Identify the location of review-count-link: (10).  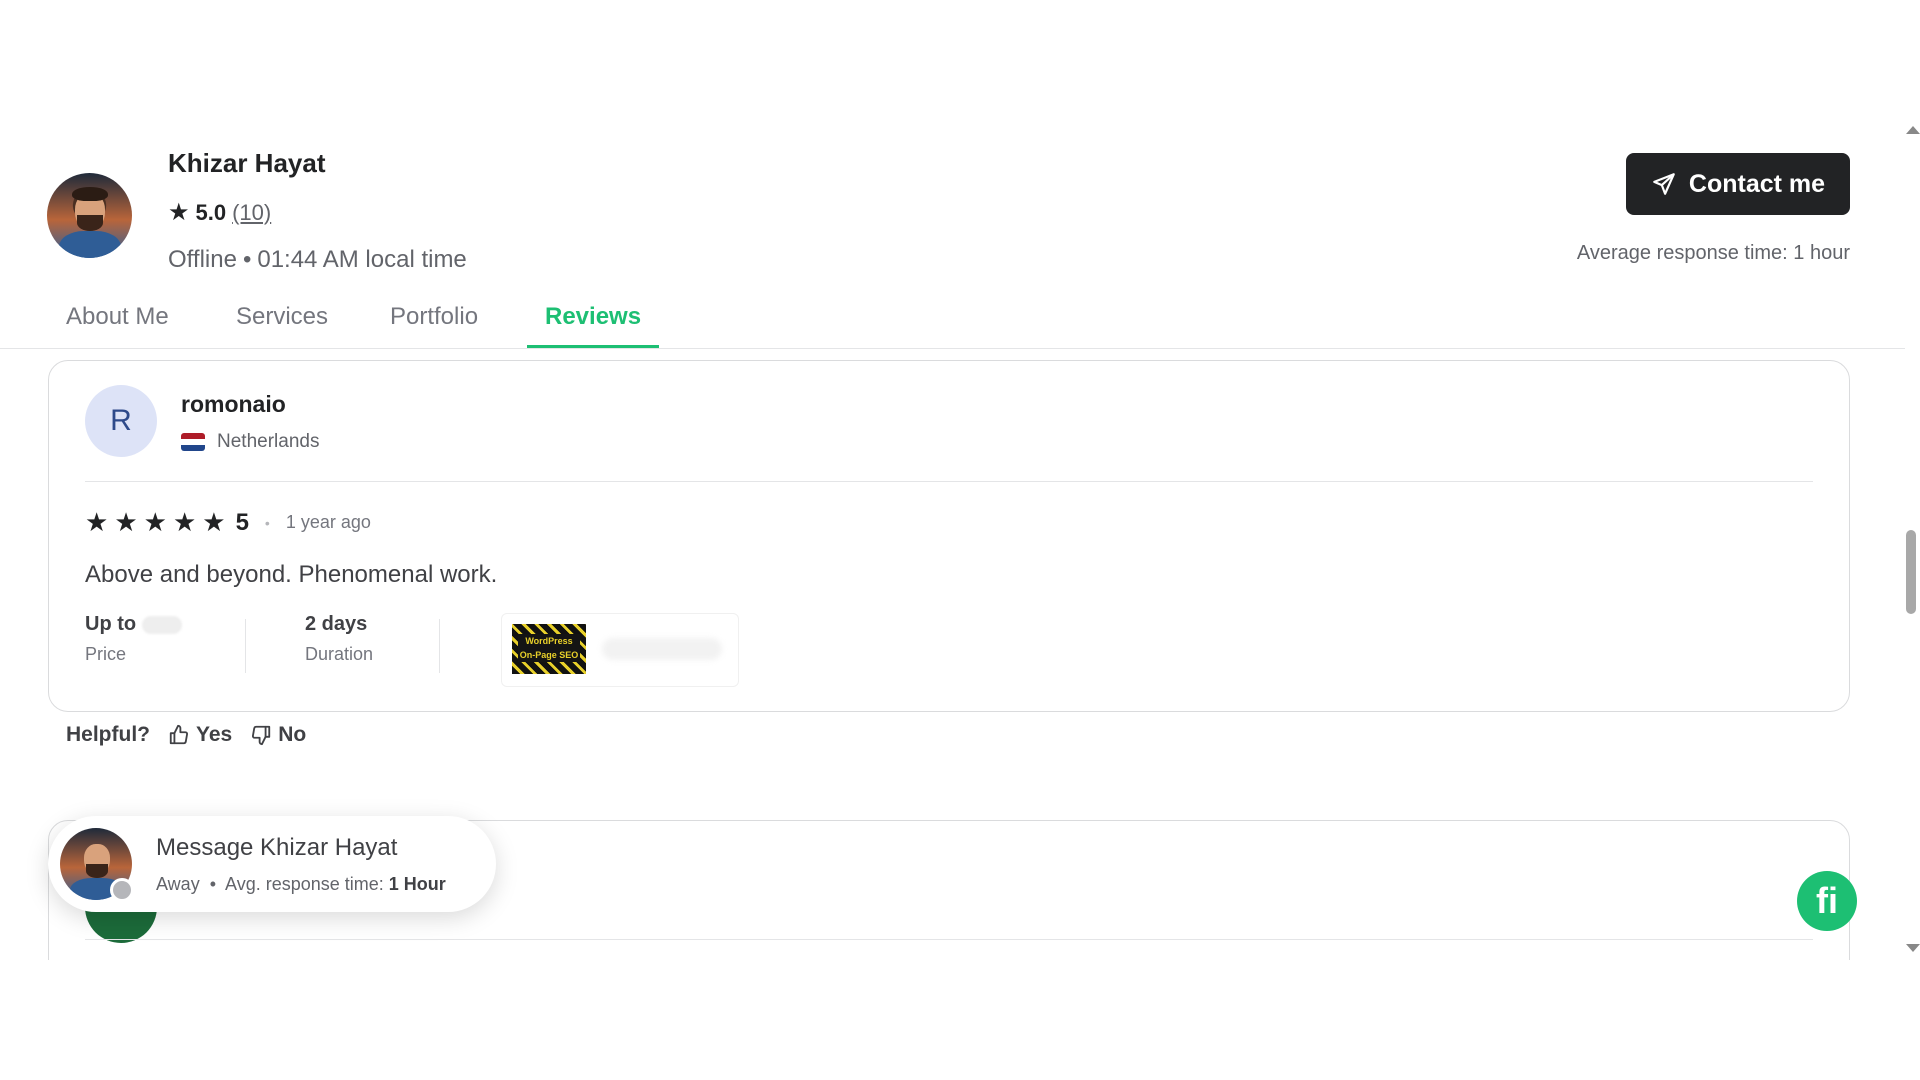
(251, 213).